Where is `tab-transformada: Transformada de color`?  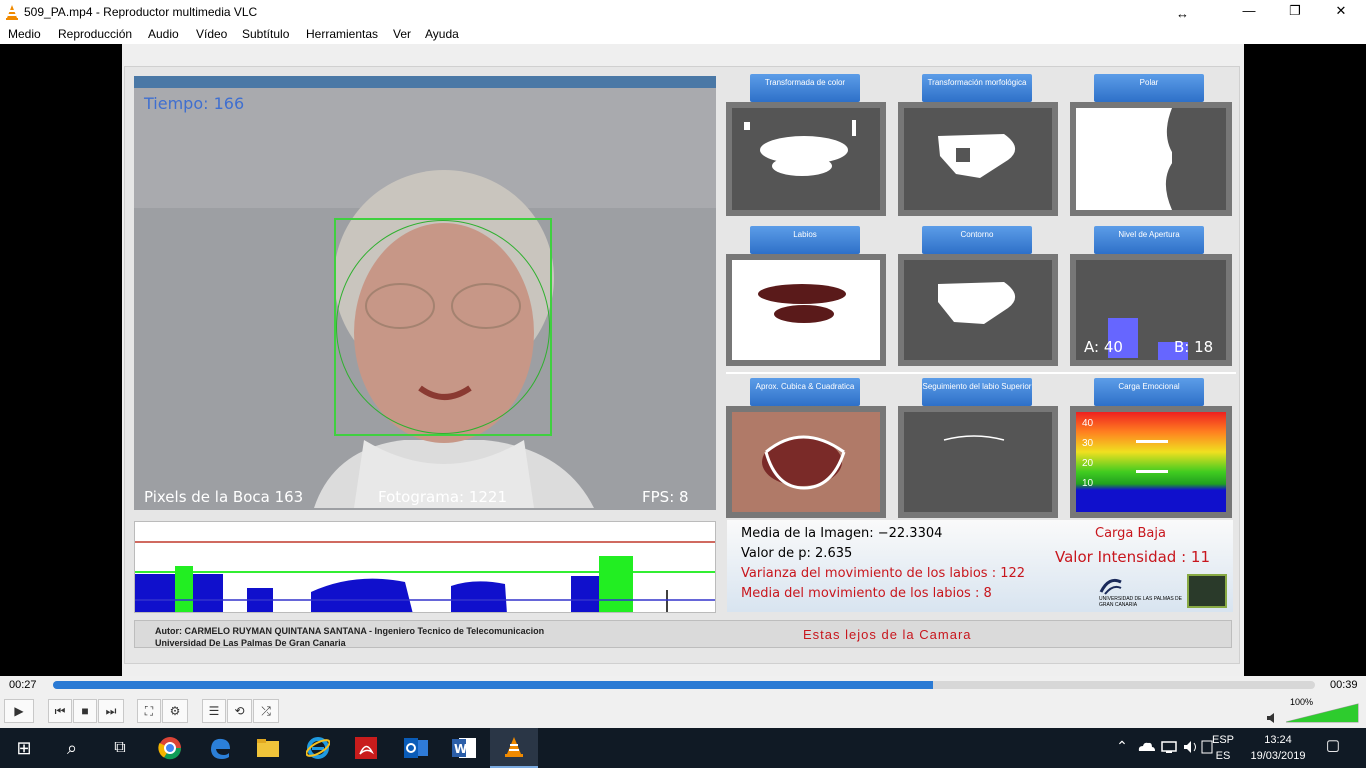 tab-transformada: Transformada de color is located at coordinates (805, 88).